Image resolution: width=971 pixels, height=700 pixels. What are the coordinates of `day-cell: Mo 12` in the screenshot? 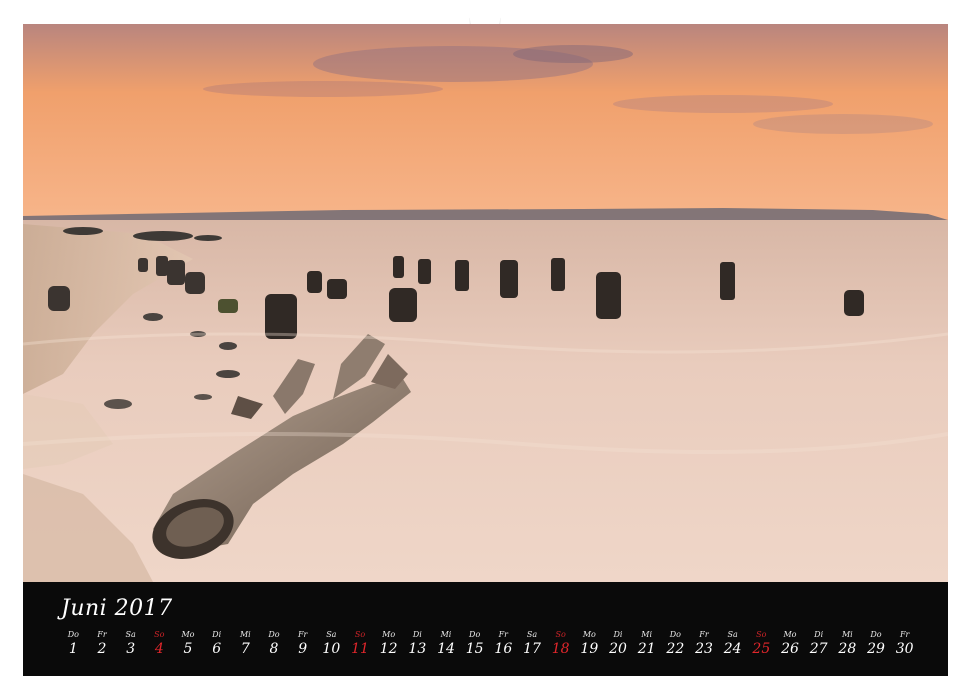 It's located at (388, 647).